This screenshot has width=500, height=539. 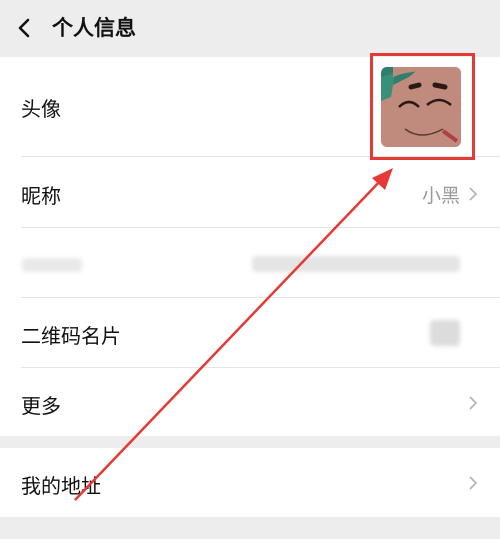 What do you see at coordinates (61, 486) in the screenshot?
I see `address-label: 我的地址` at bounding box center [61, 486].